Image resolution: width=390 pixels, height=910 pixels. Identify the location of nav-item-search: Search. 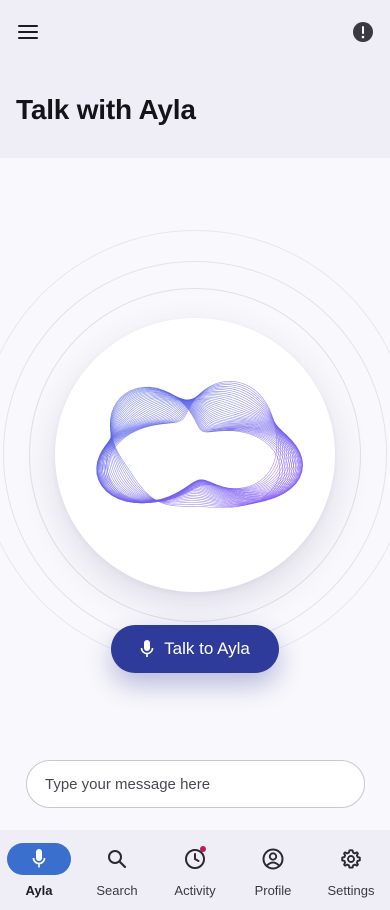
(117, 870).